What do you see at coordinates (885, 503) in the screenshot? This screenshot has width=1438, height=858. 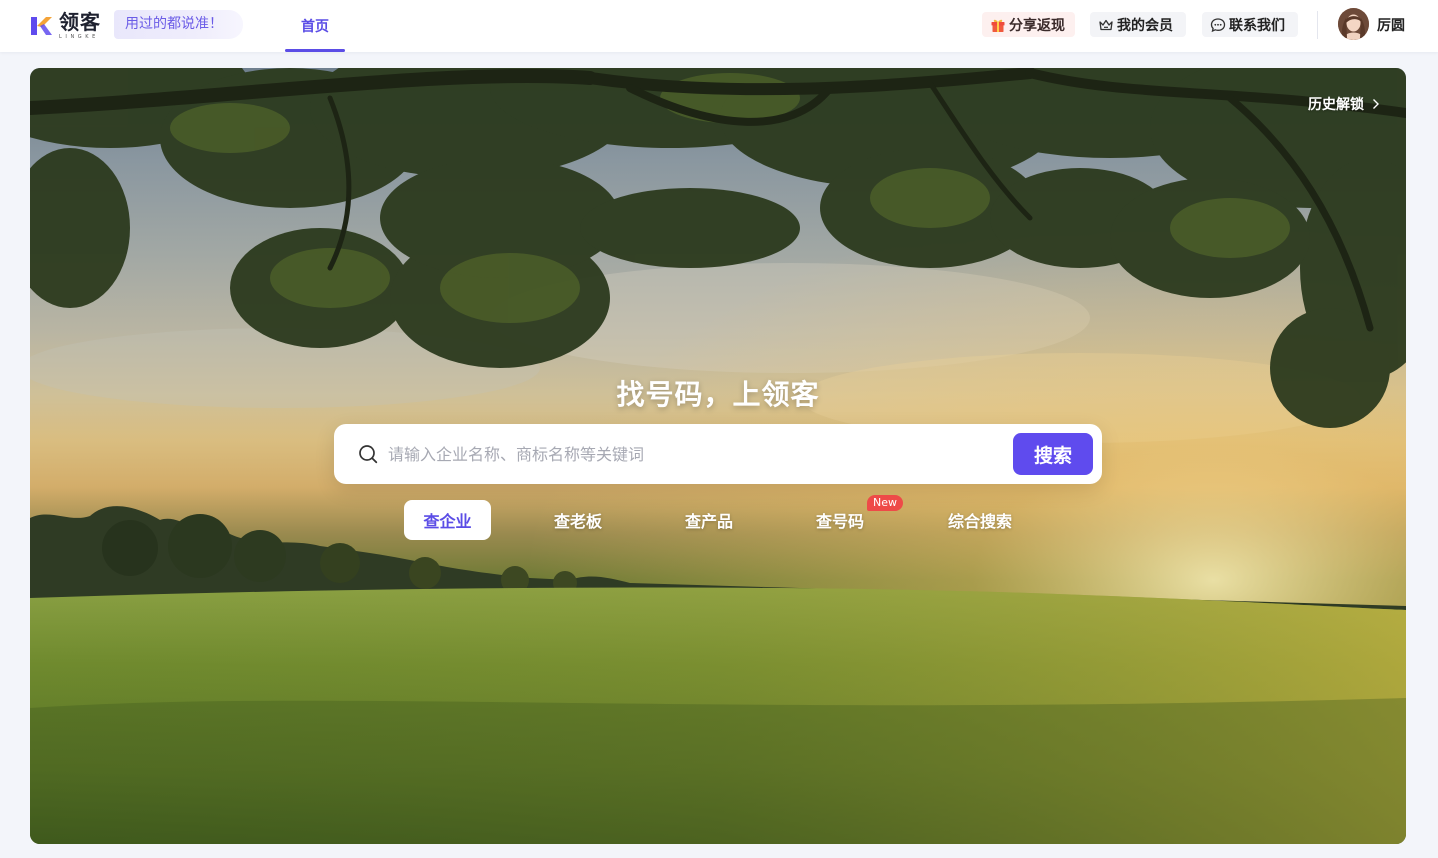 I see `new-badge: New` at bounding box center [885, 503].